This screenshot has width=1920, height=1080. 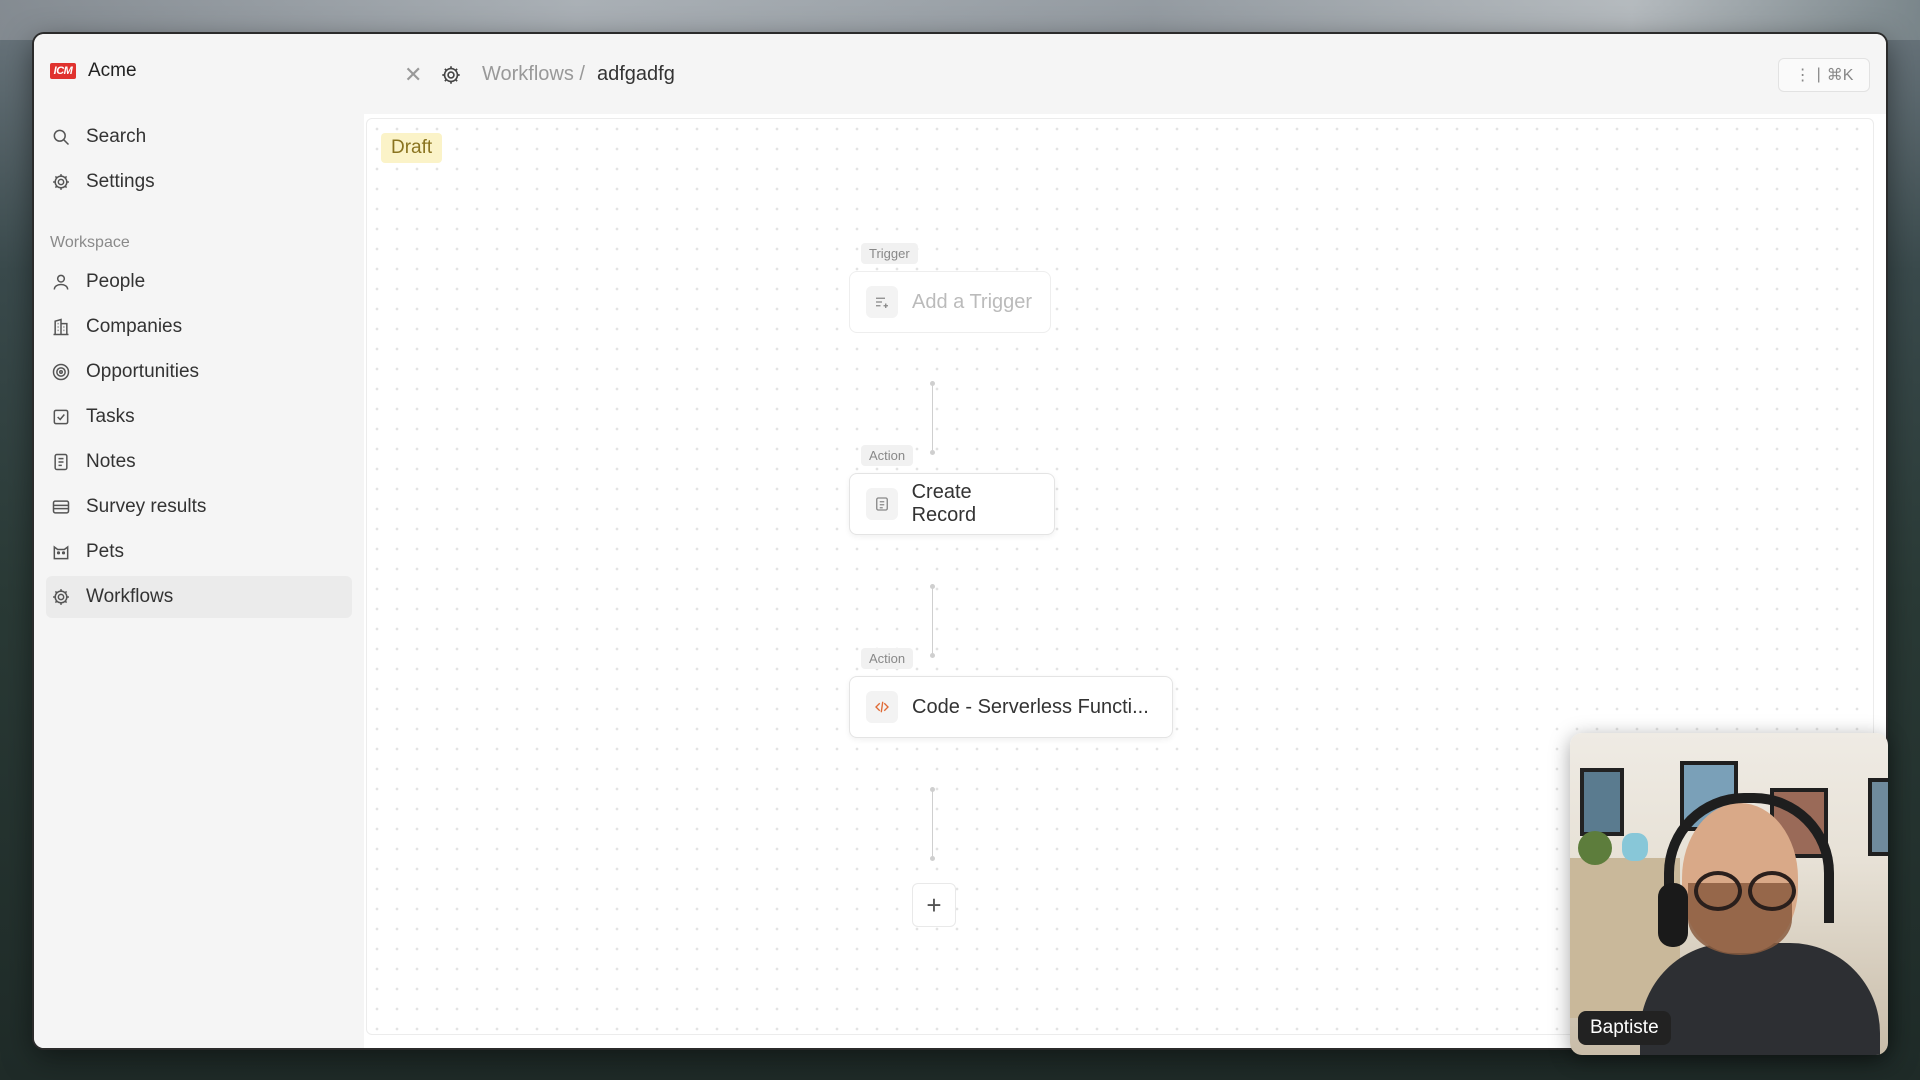 I want to click on building-icon, so click(x=61, y=327).